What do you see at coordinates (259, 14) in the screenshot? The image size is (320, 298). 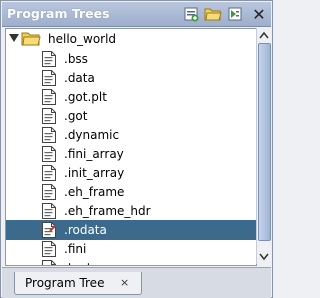 I see `close-icon: ✕` at bounding box center [259, 14].